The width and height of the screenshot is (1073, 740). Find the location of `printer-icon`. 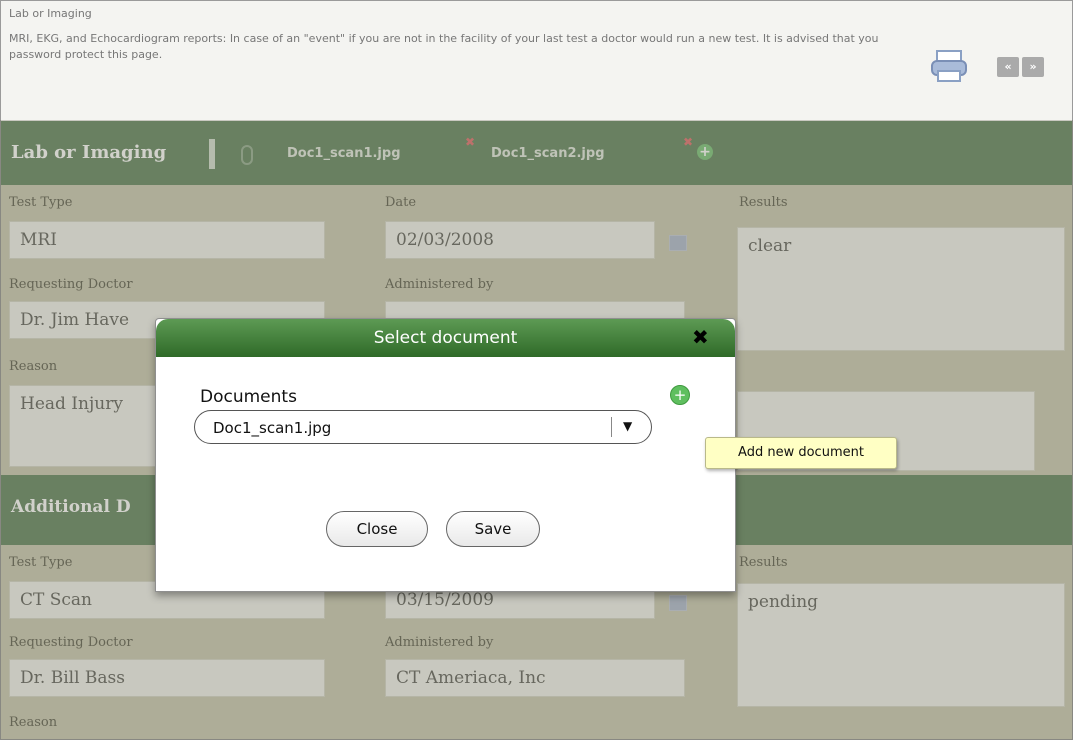

printer-icon is located at coordinates (949, 66).